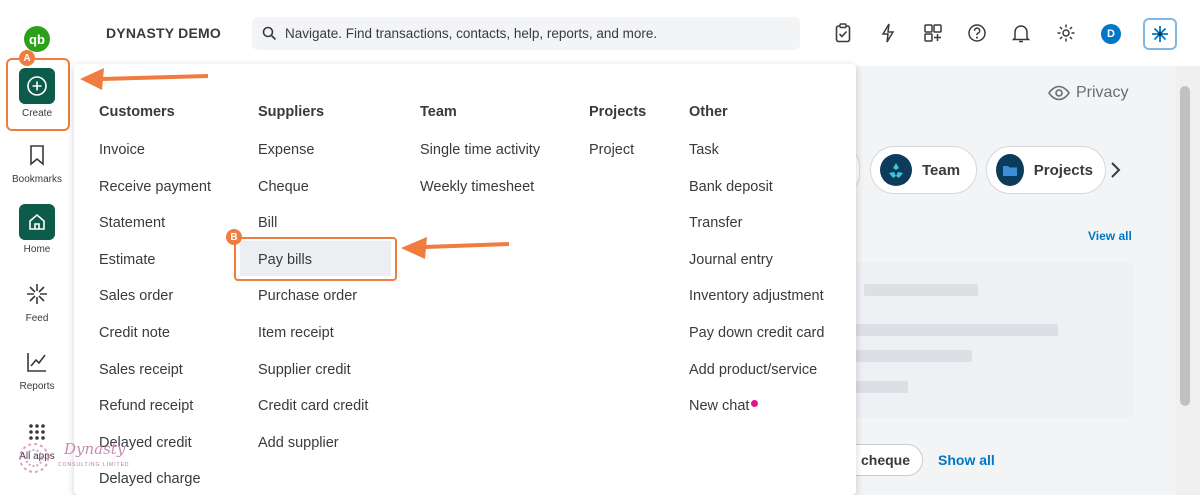 The image size is (1200, 495). I want to click on menu-item-refund-receipt: Refund receipt, so click(155, 416).